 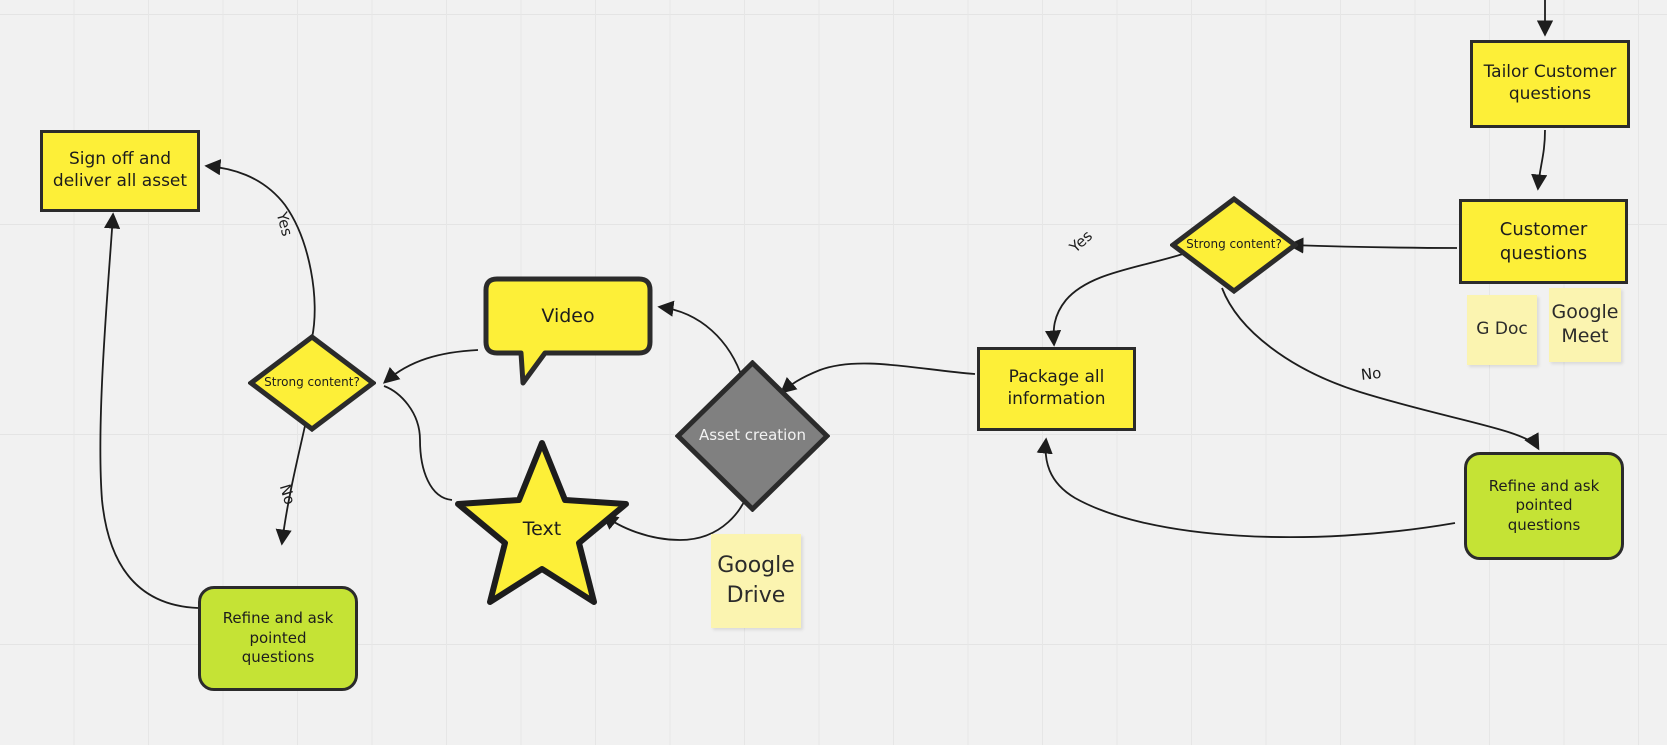 I want to click on node-label: Sign off and deliver all asset, so click(x=120, y=170).